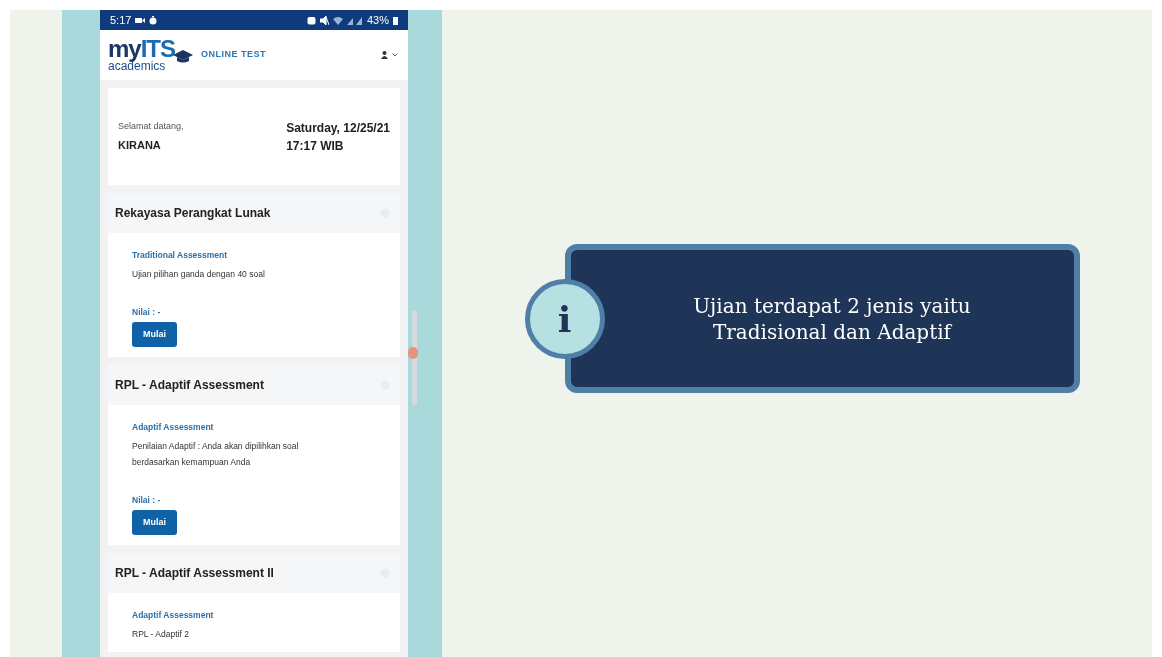 The width and height of the screenshot is (1162, 657). I want to click on assessment-description: Penilaian Adaptif : Anda akan dipilihkan soal berdasarkan kemampuan Anda, so click(216, 454).